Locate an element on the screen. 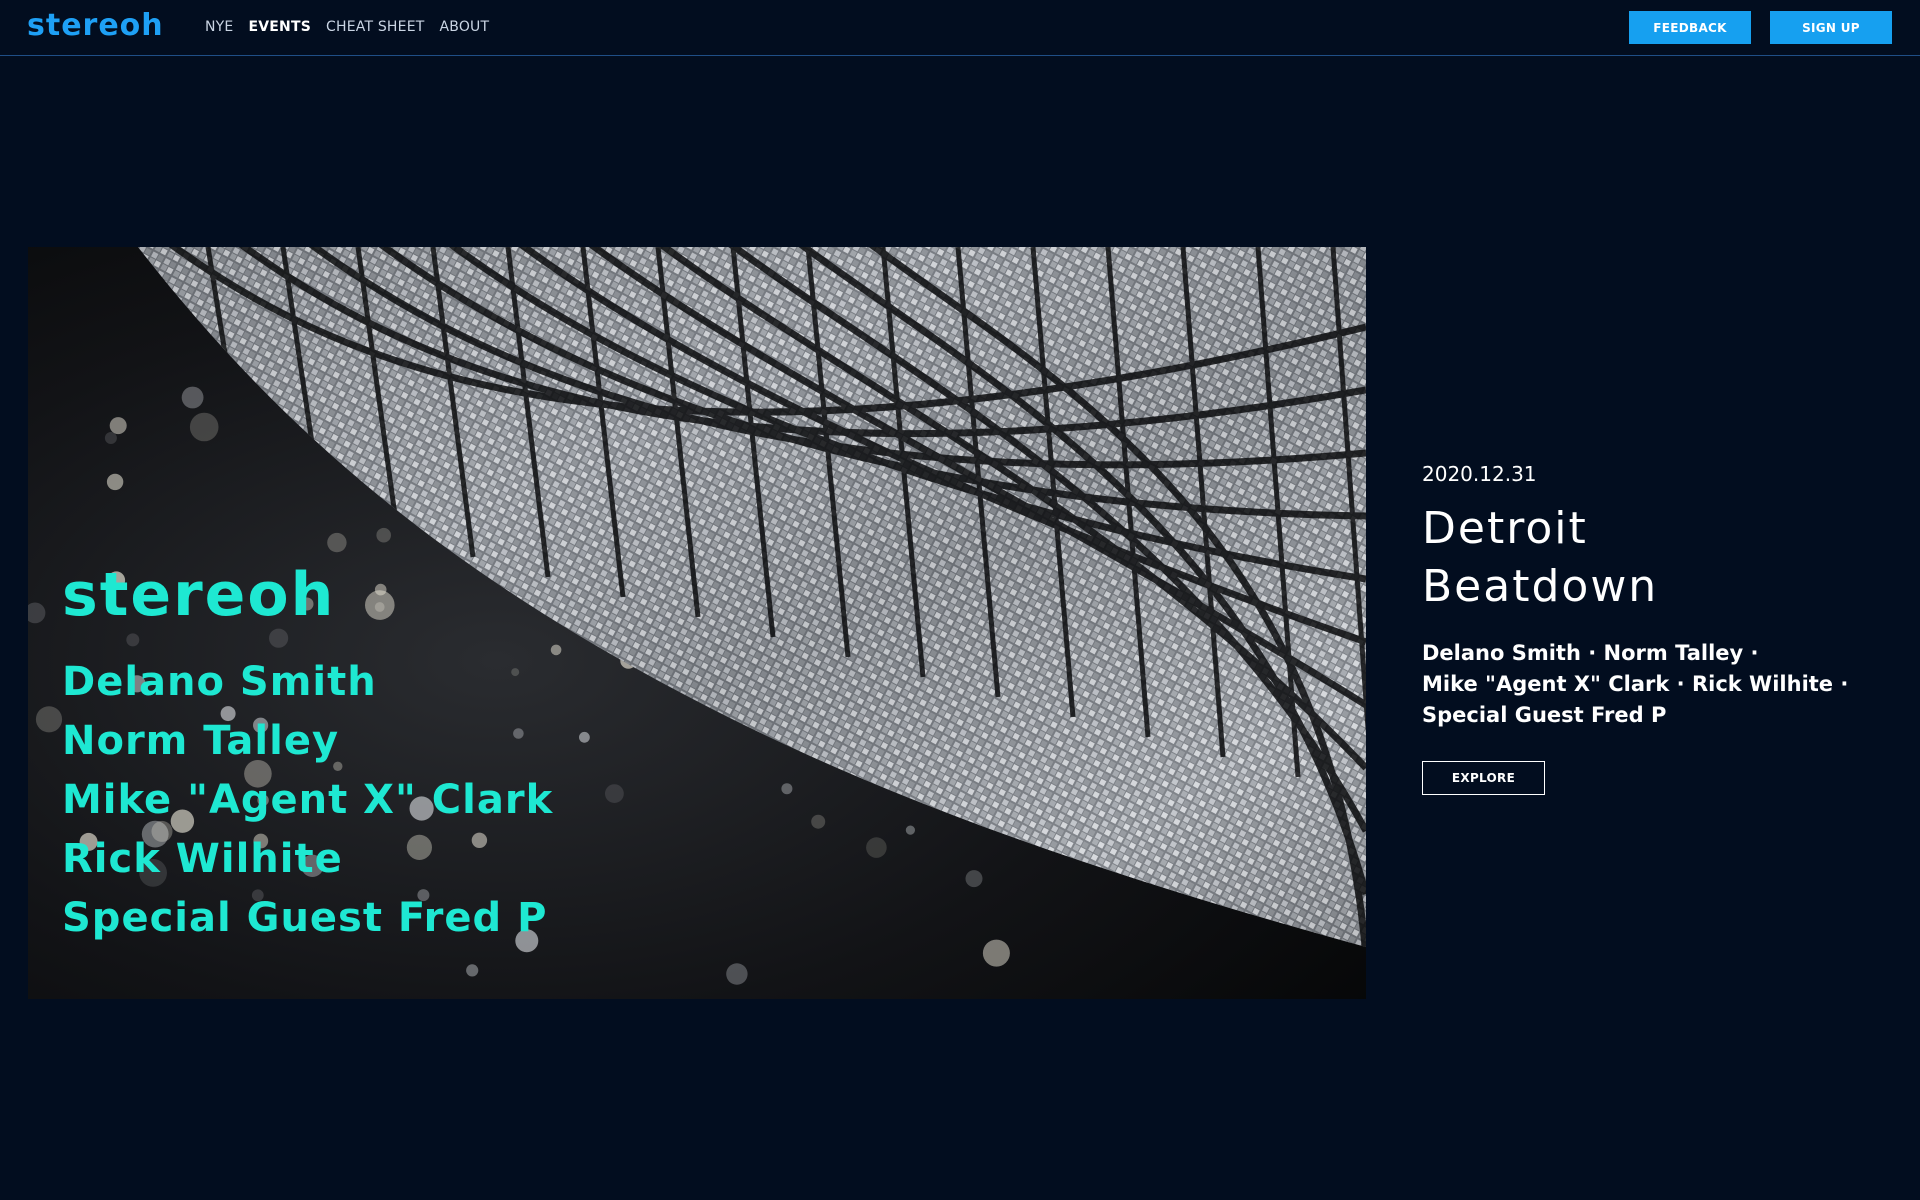 The image size is (1920, 1200). event-date: 2020.12.31 is located at coordinates (1479, 474).